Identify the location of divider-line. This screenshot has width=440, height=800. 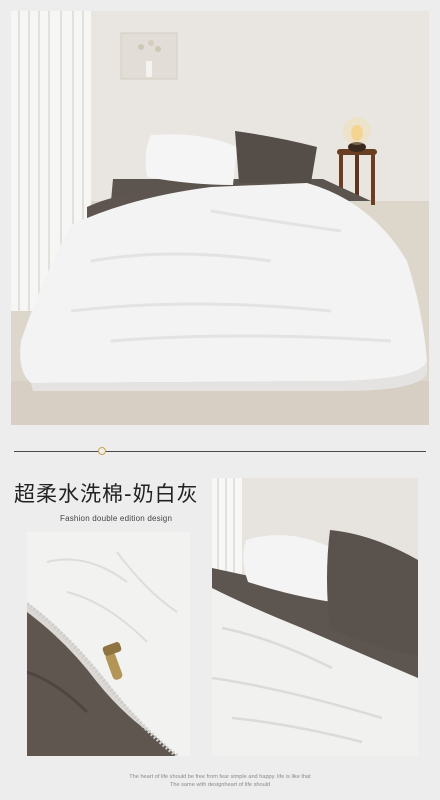
(220, 451).